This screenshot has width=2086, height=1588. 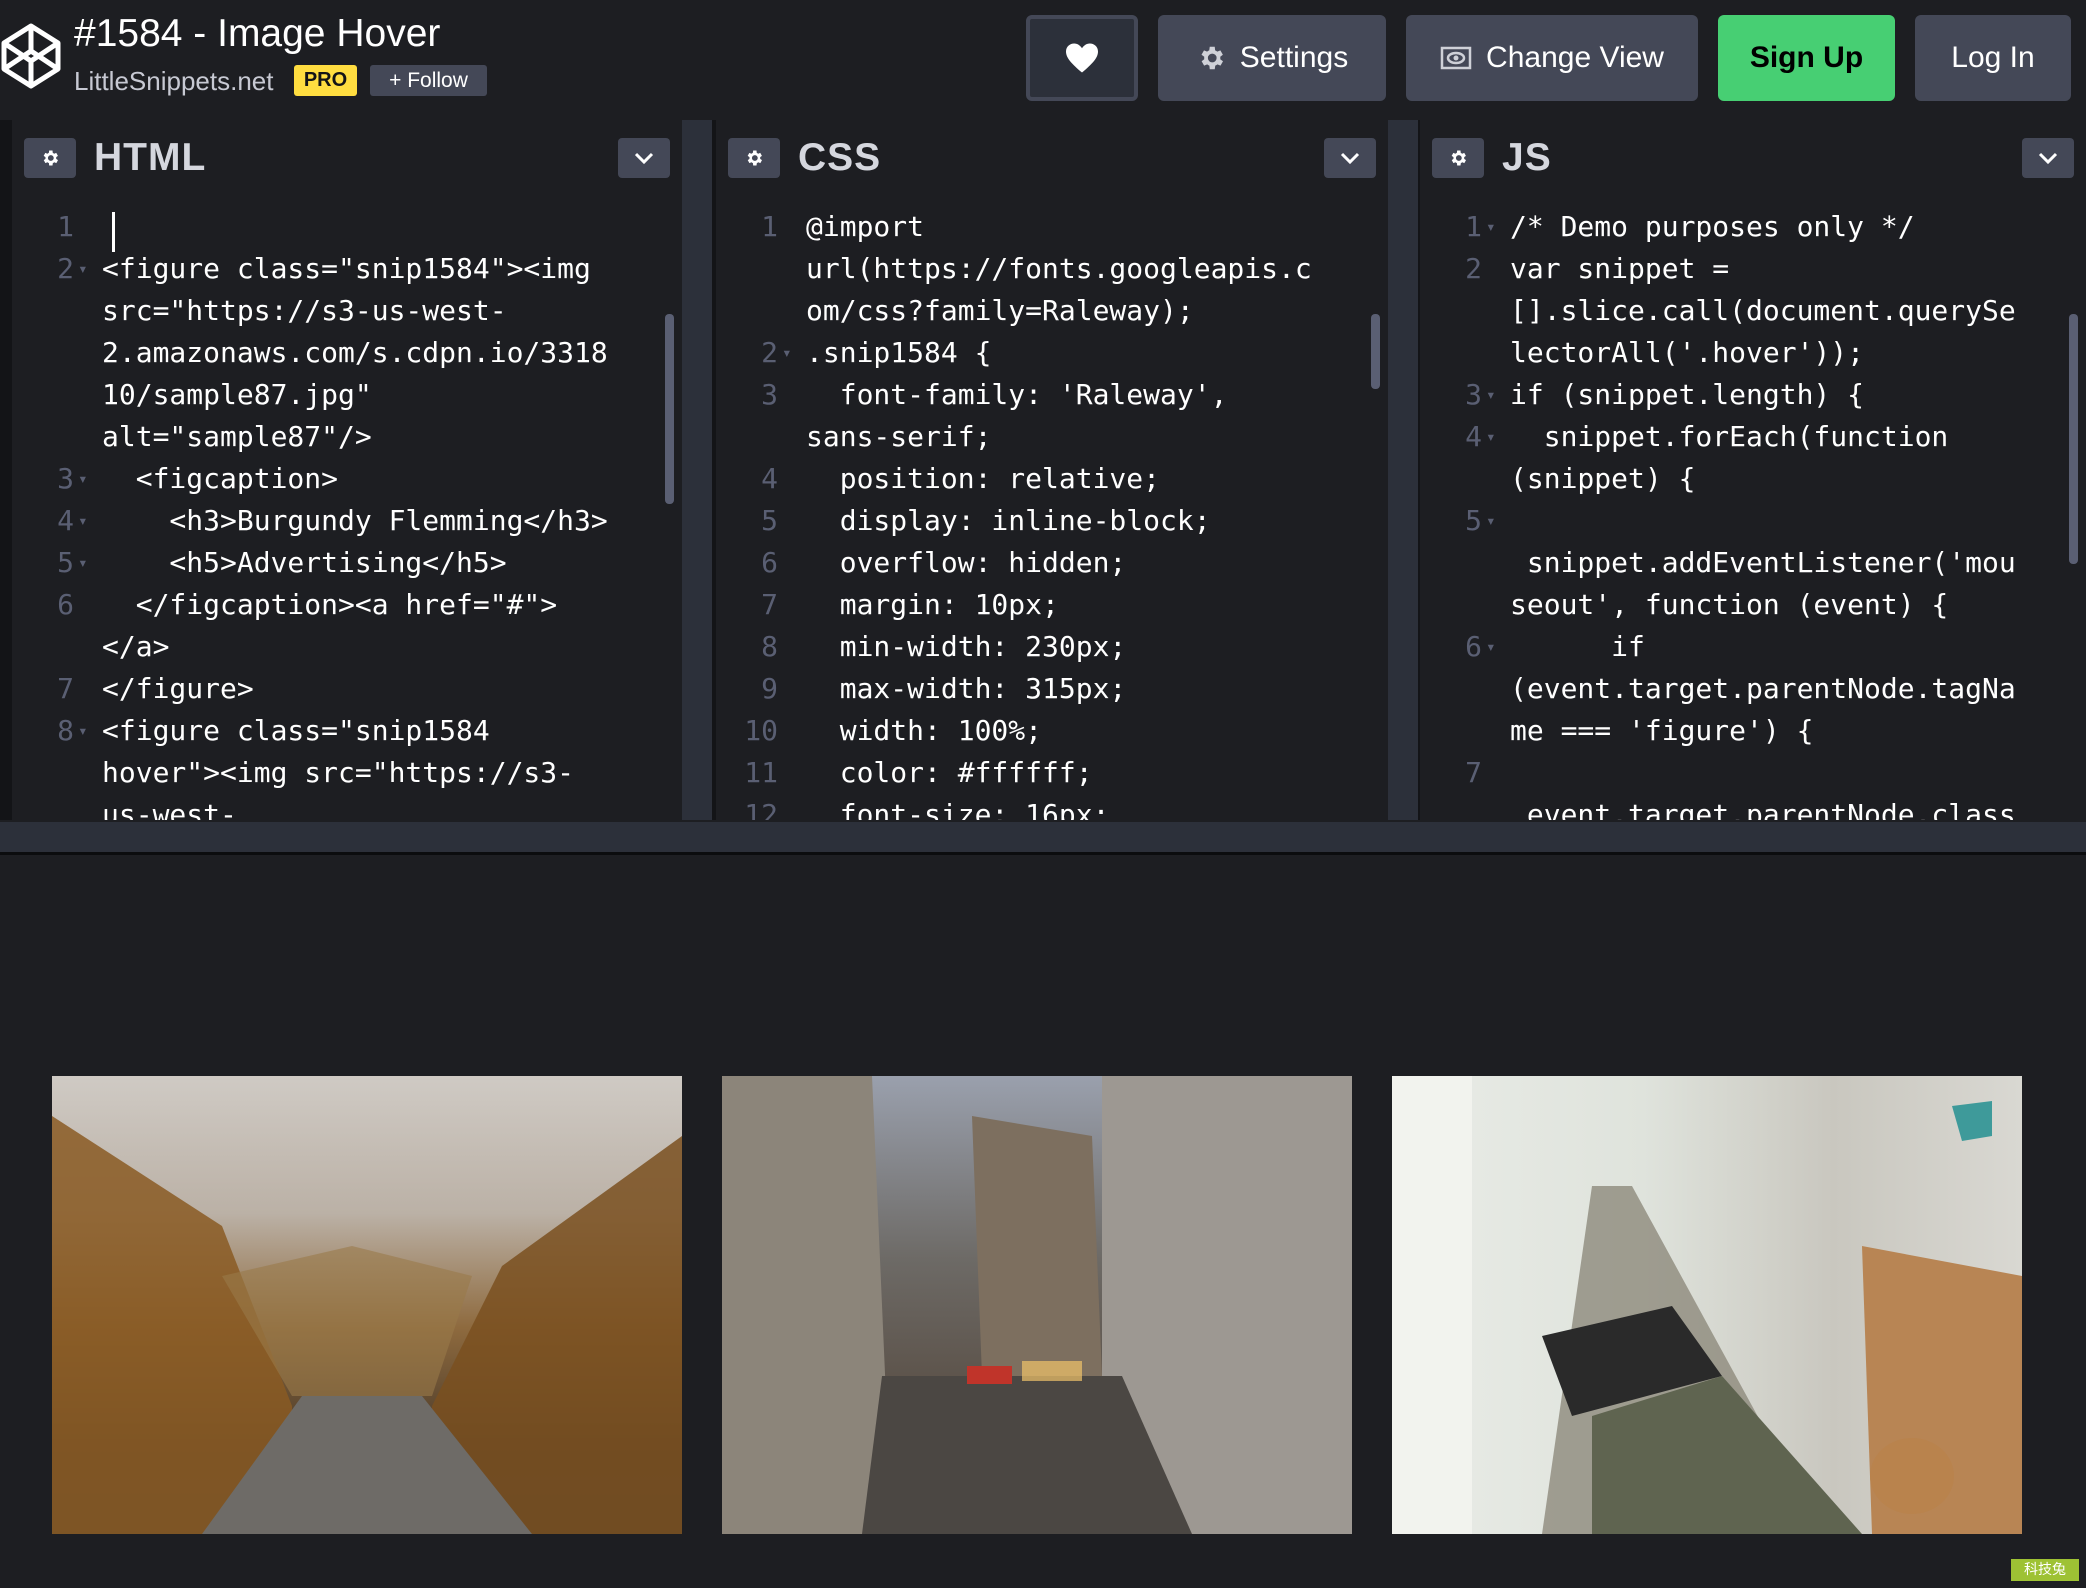 What do you see at coordinates (1052, 311) in the screenshot?
I see `code-line: om/css?family=Raleway);` at bounding box center [1052, 311].